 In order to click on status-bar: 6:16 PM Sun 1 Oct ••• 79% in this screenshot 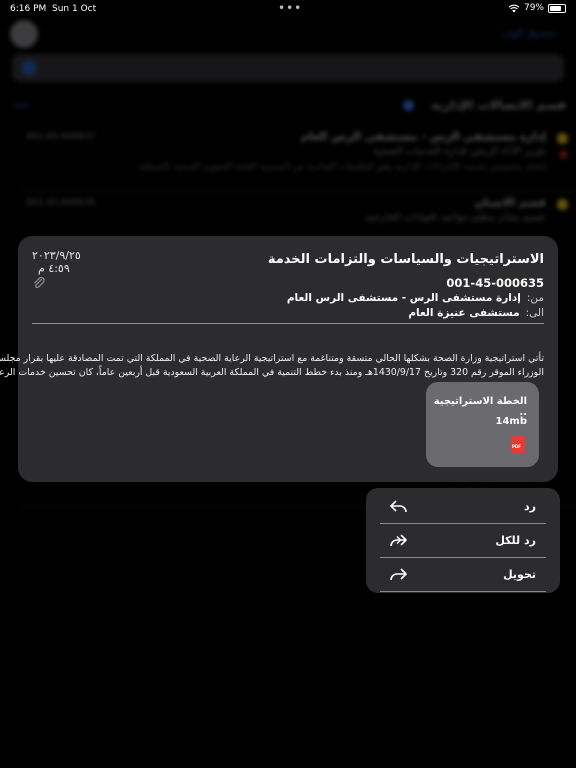, I will do `click(288, 9)`.